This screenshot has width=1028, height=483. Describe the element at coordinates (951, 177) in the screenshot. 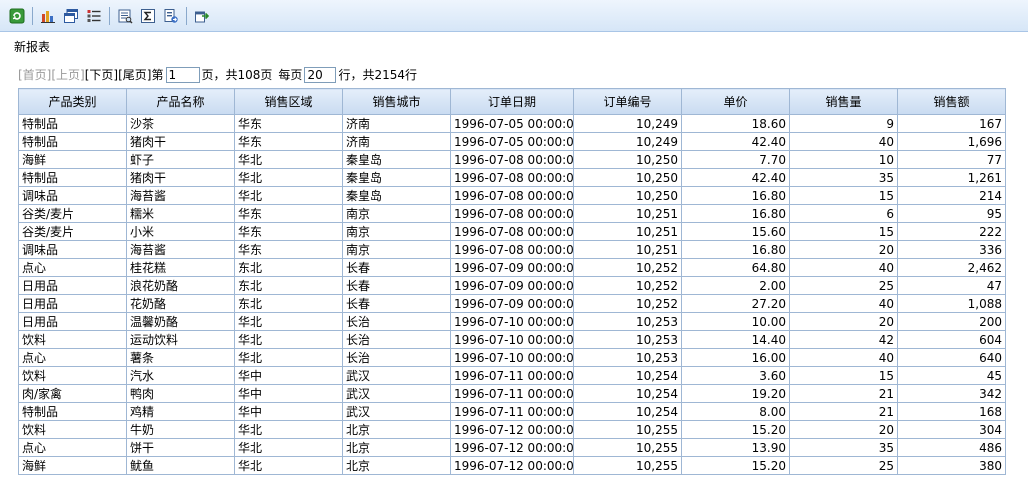

I see `cell-amount: 1,261` at that location.